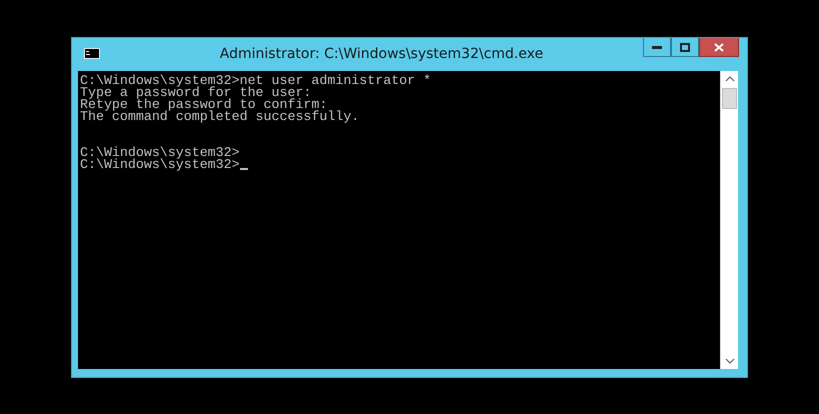 The width and height of the screenshot is (819, 414). What do you see at coordinates (220, 117) in the screenshot?
I see `console-line: The command completed successfully.` at bounding box center [220, 117].